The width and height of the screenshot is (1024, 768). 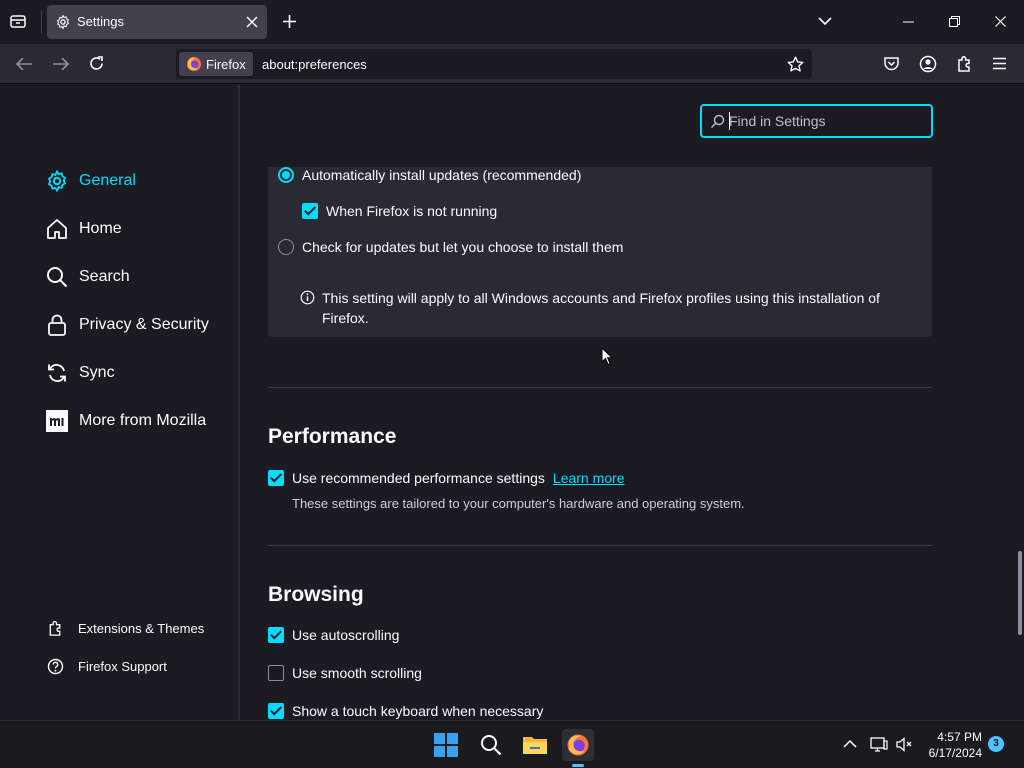 I want to click on radio-unselected, so click(x=286, y=247).